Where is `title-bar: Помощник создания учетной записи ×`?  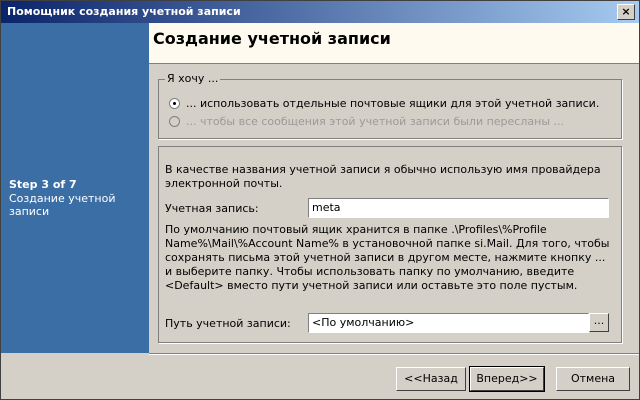 title-bar: Помощник создания учетной записи × is located at coordinates (320, 12).